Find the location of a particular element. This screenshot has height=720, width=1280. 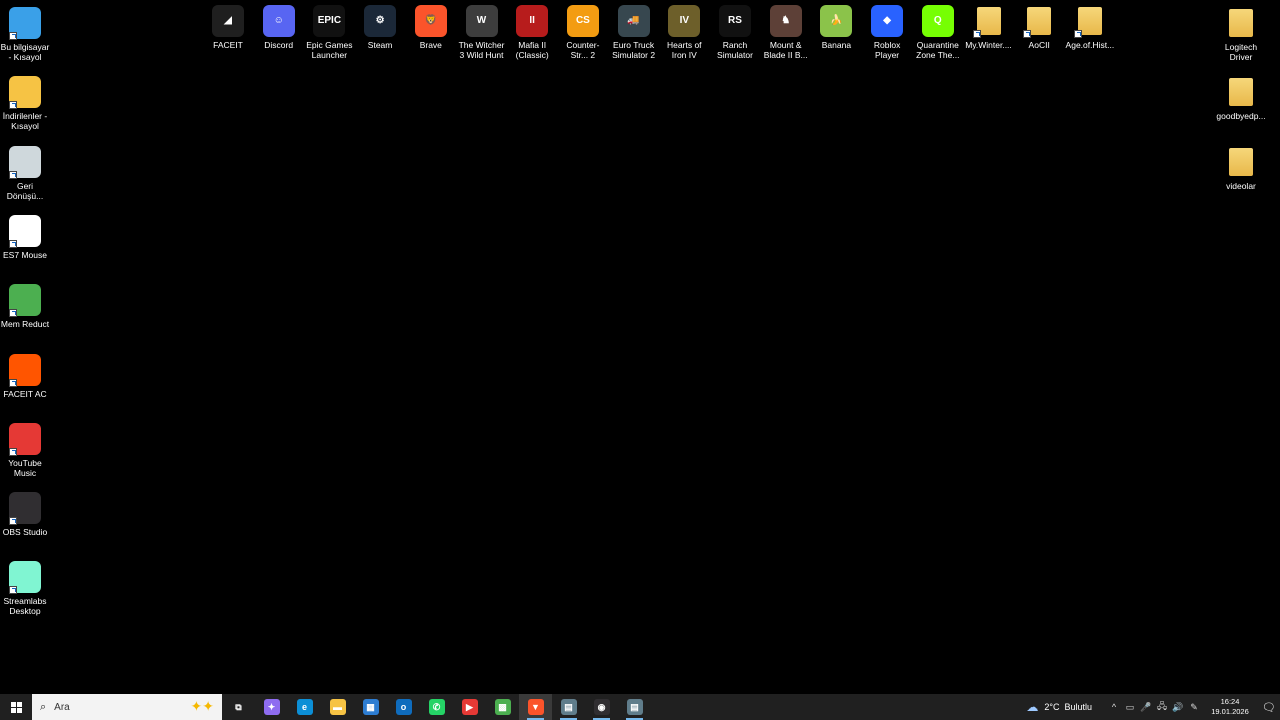

taskbar-app-outlook: o is located at coordinates (403, 707).